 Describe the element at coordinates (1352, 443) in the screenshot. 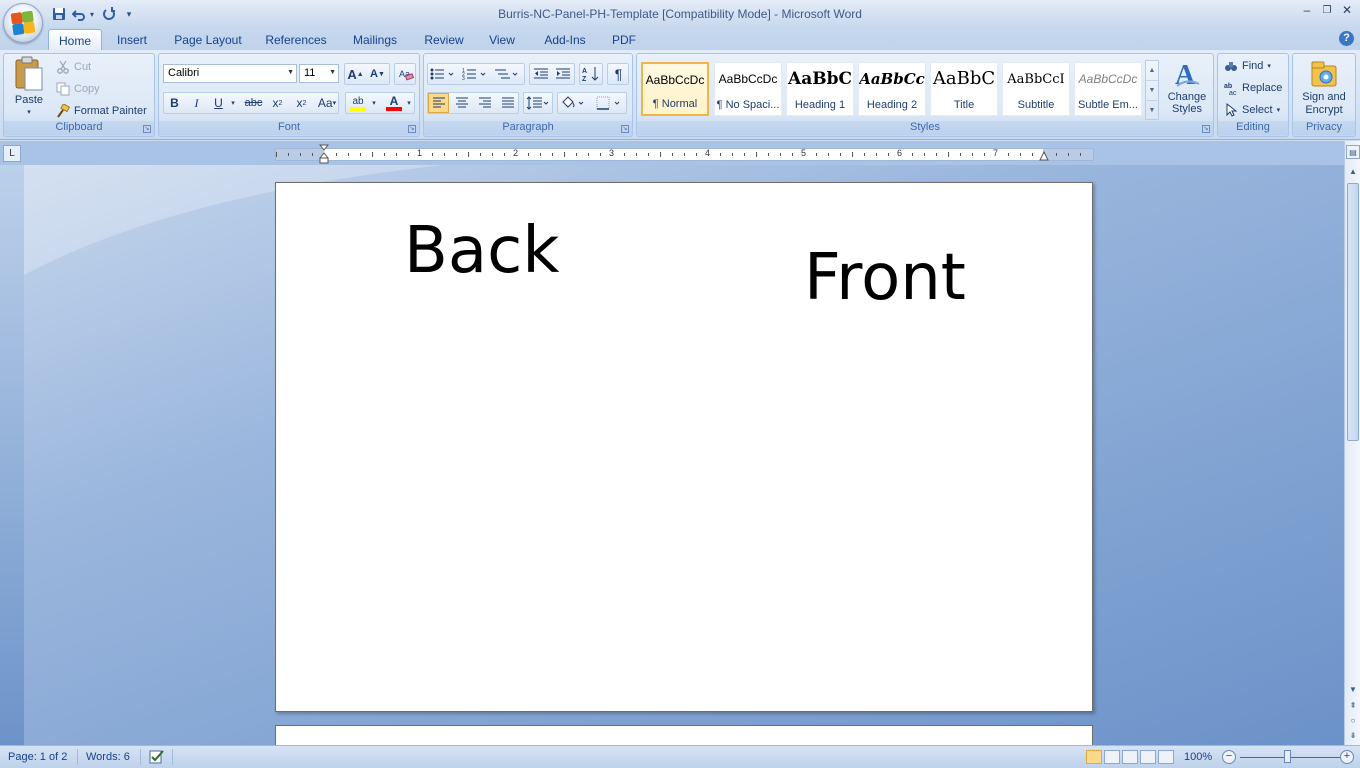

I see `vertical-scrollbar: ▤ ▲ ▼ ⇞ ○ ⇟` at that location.